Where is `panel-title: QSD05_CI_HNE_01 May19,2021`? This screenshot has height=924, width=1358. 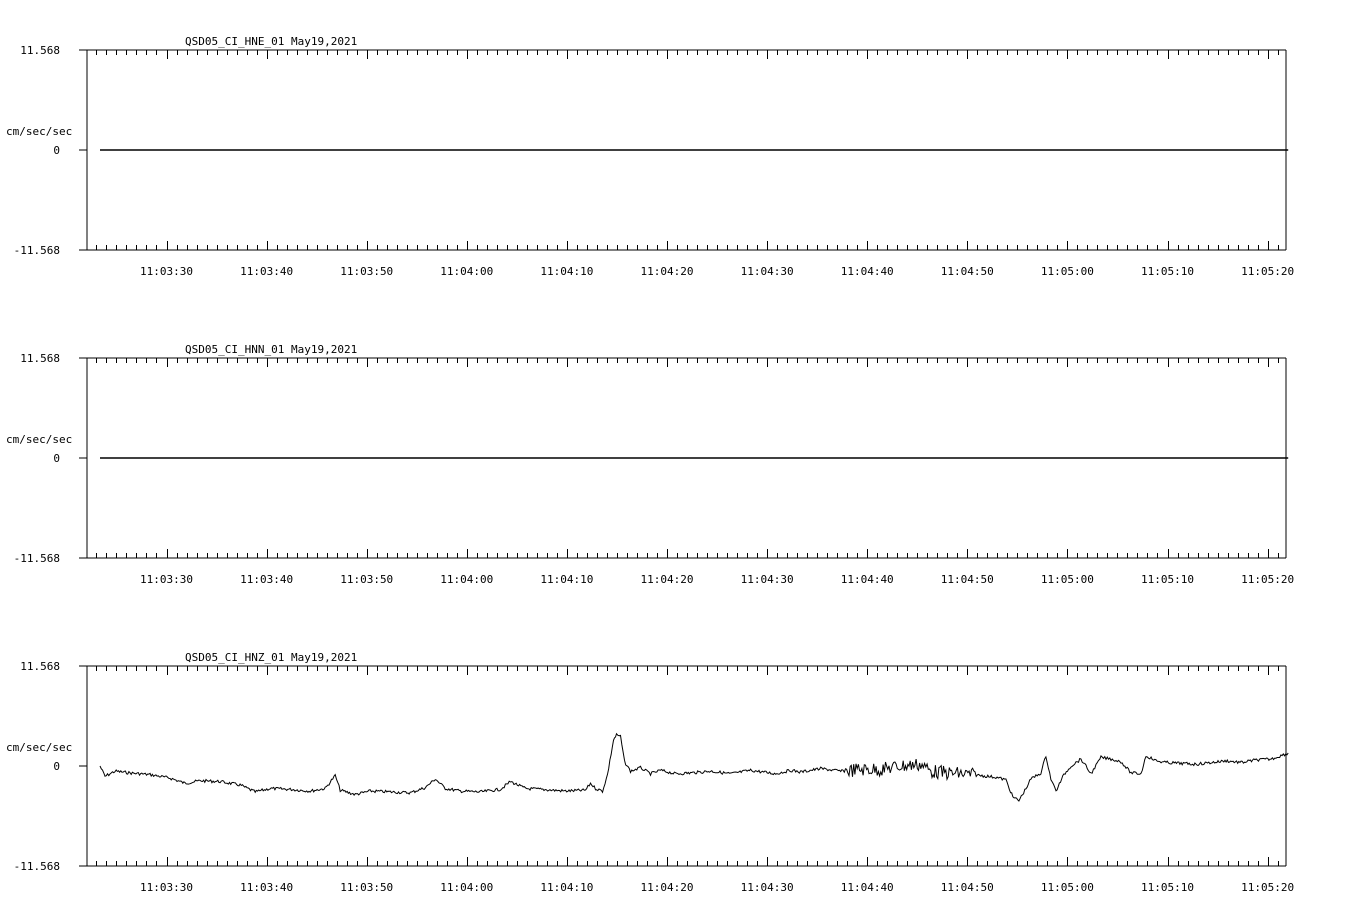
panel-title: QSD05_CI_HNE_01 May19,2021 is located at coordinates (271, 41).